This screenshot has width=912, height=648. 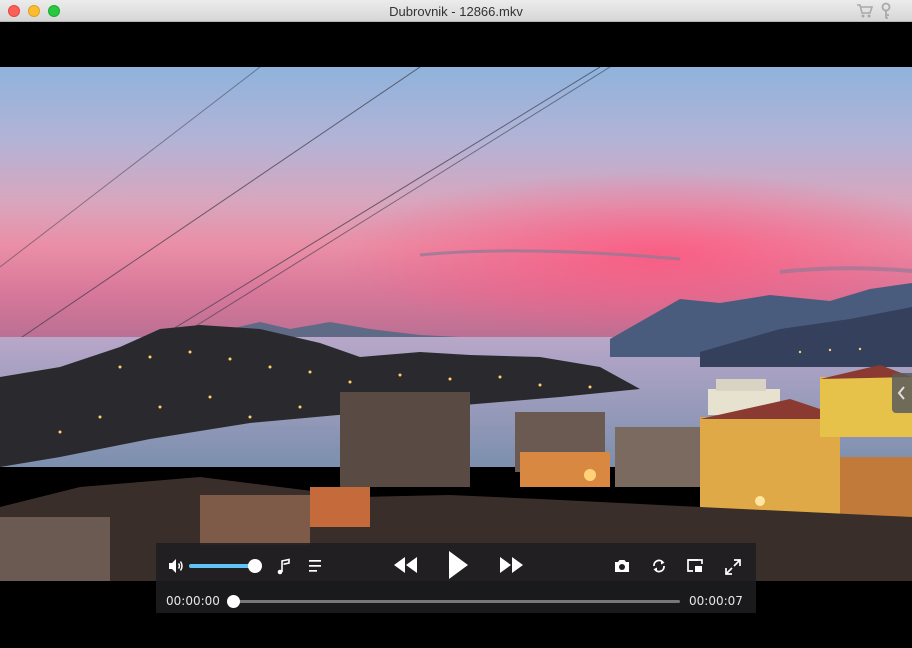 I want to click on seek-knob, so click(x=233, y=601).